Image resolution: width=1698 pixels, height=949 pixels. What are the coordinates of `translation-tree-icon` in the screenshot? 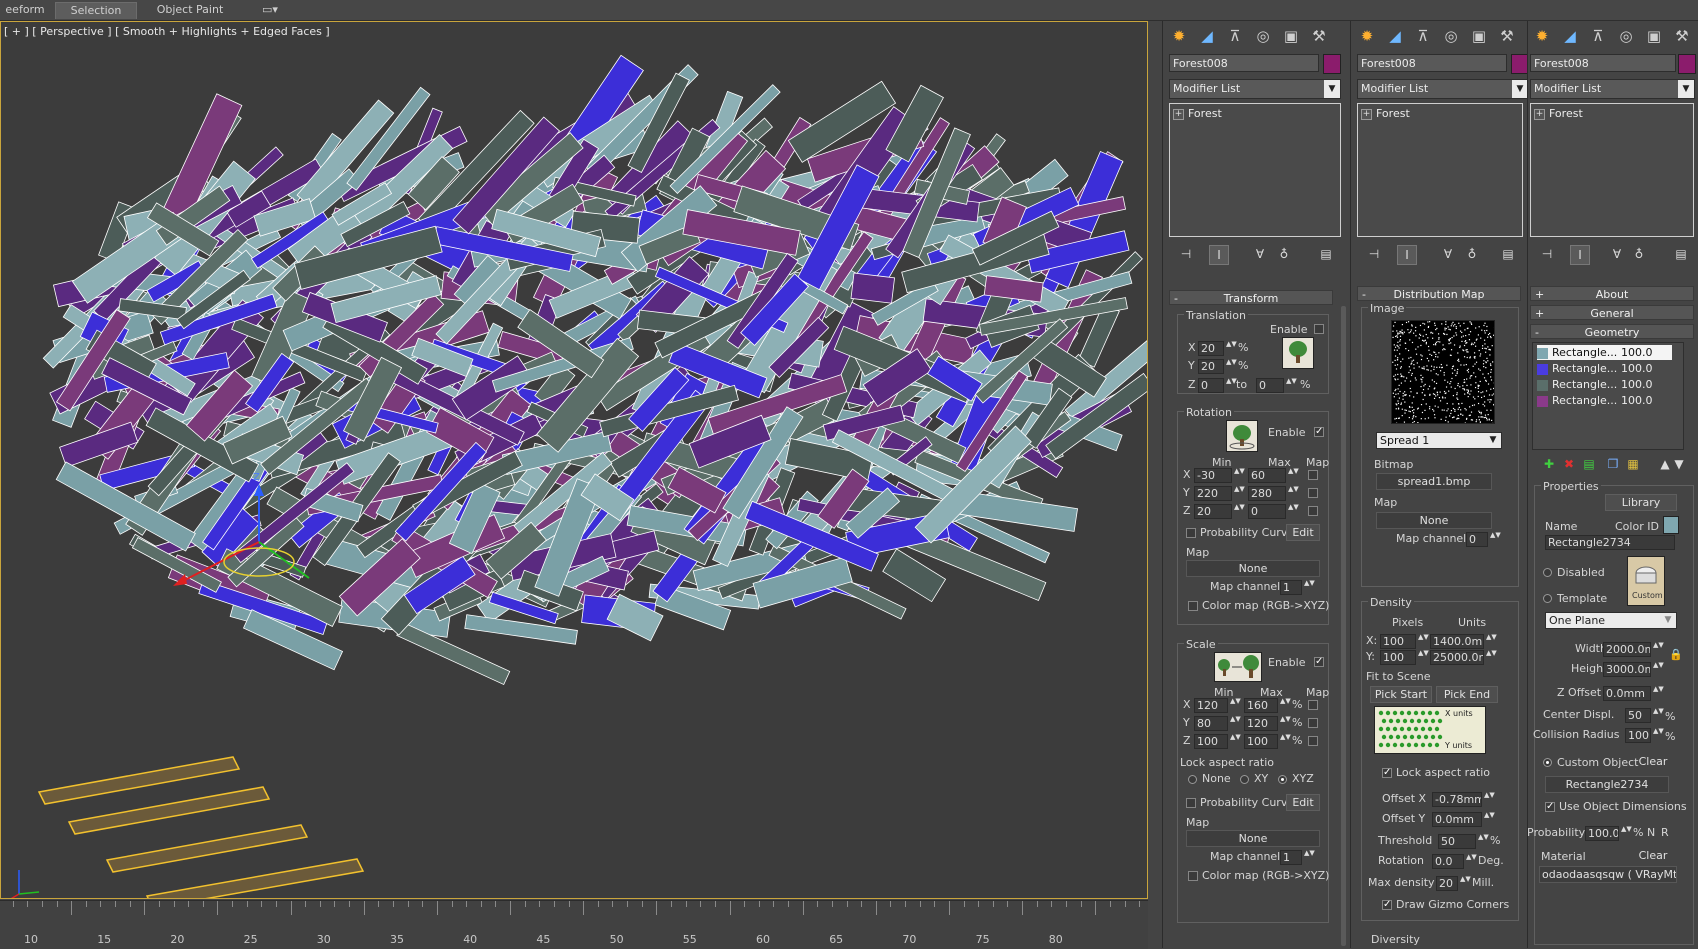 It's located at (1298, 353).